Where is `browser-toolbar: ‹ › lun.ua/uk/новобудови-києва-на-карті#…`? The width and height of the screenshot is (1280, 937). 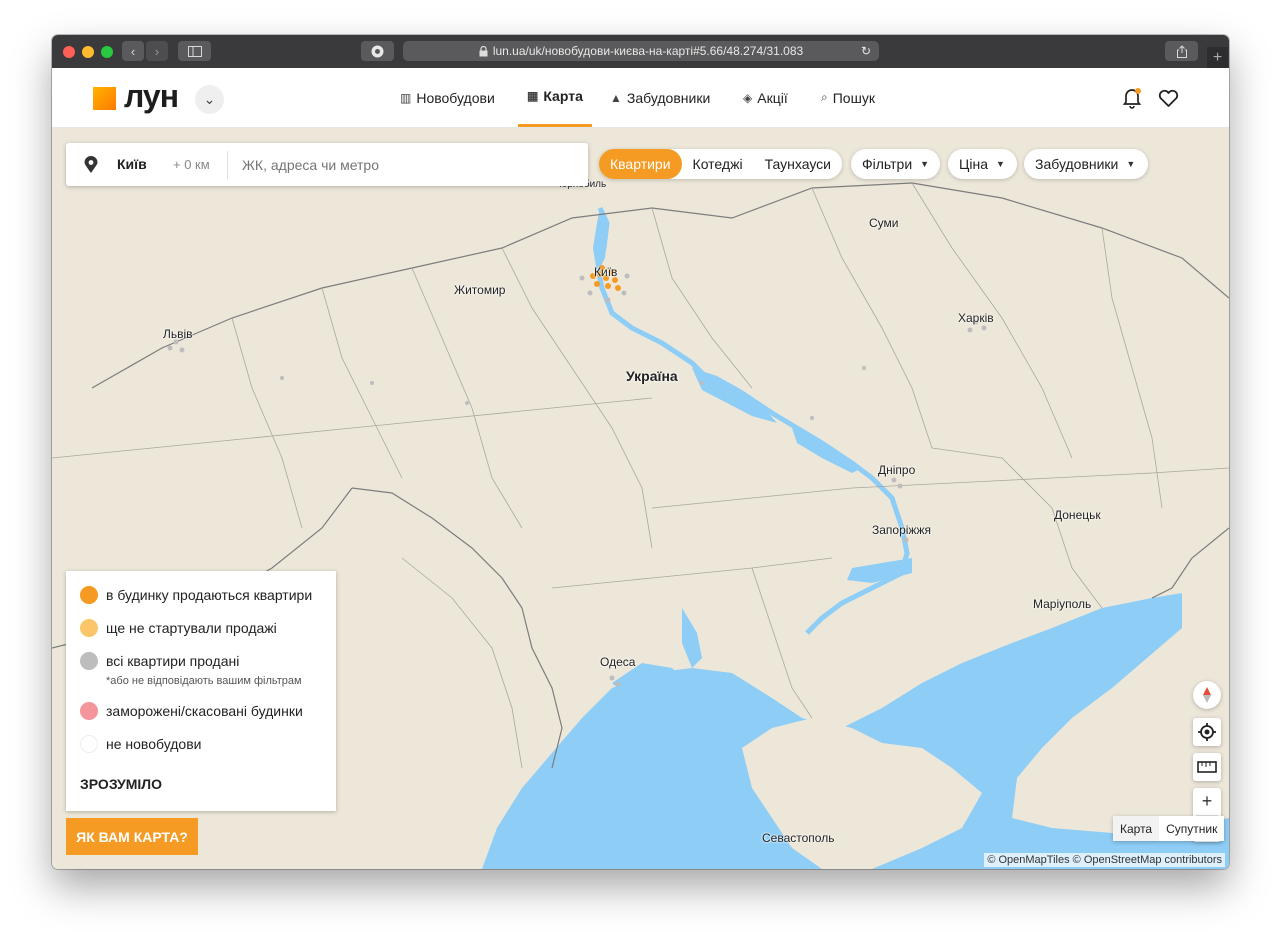
browser-toolbar: ‹ › lun.ua/uk/новобудови-києва-на-карті#… is located at coordinates (640, 51).